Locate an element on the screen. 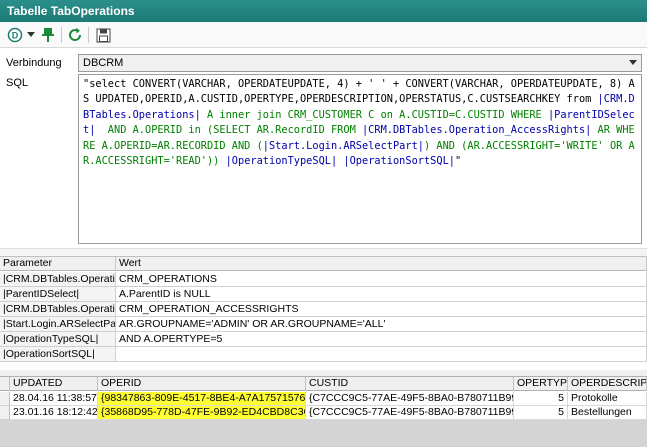  operid-cell: {98347863-809E-4517-8BE4-A7A175715760} is located at coordinates (202, 399).